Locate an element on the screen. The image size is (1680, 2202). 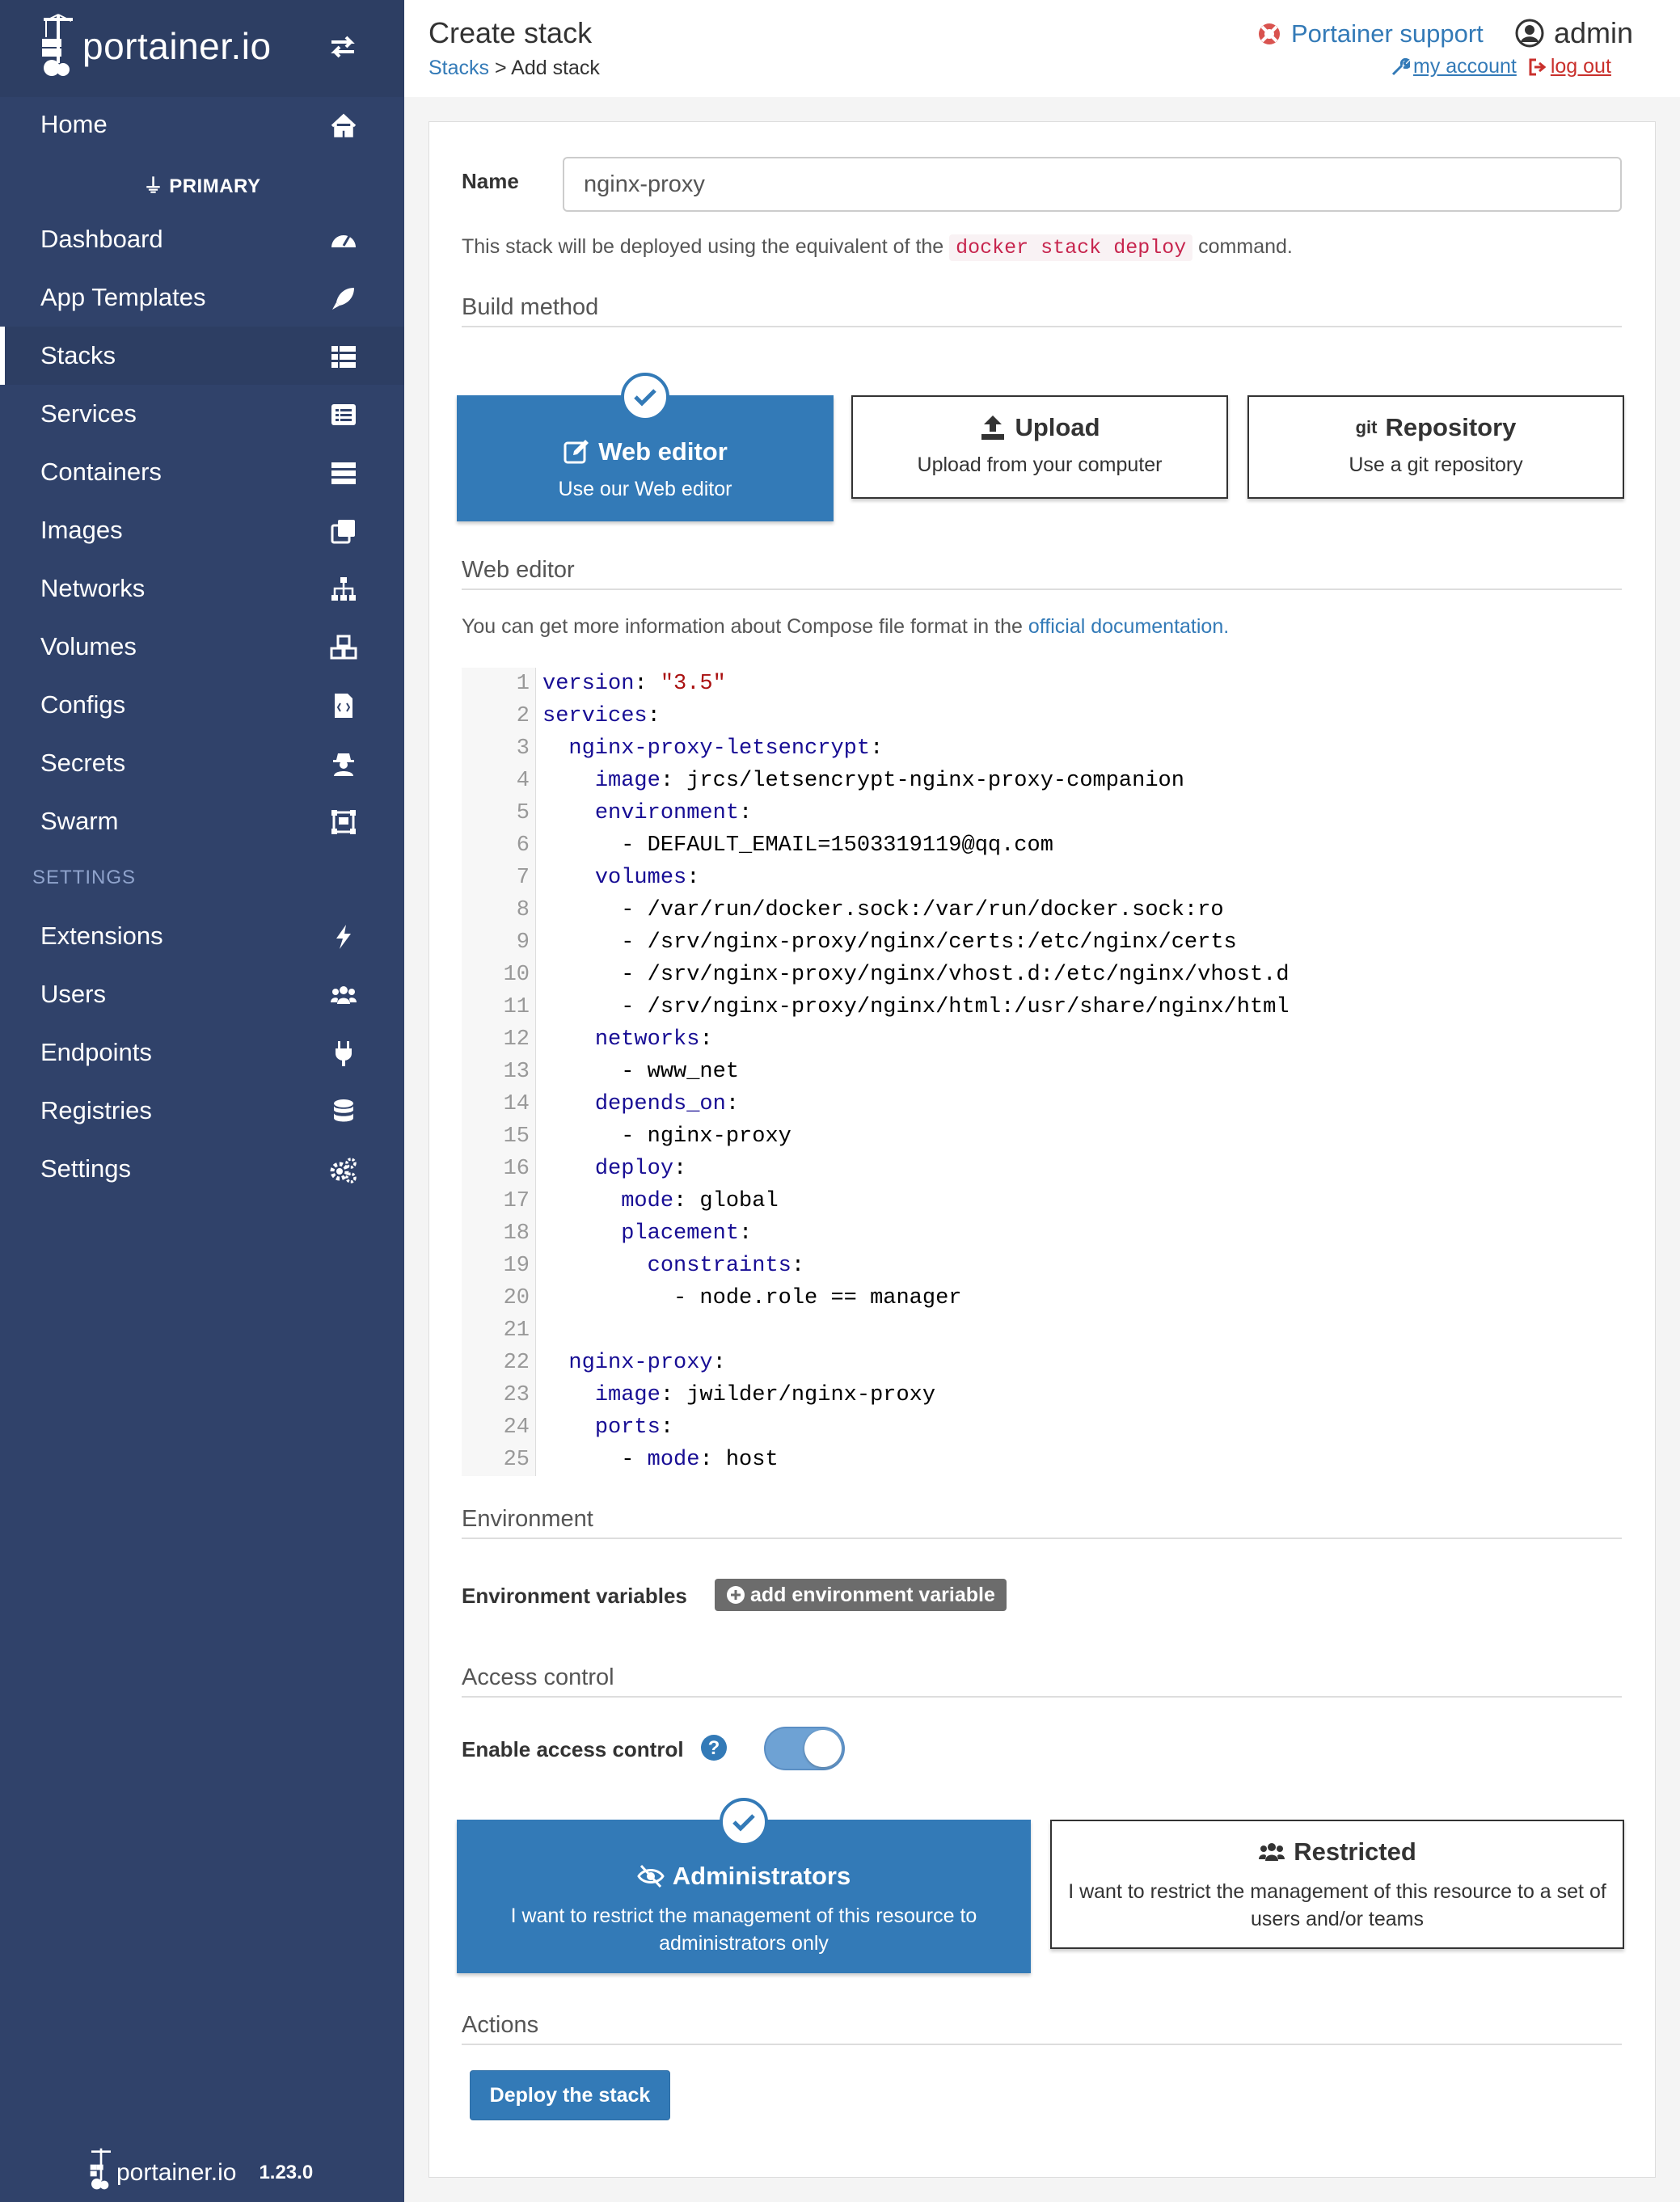
line-number: 5 is located at coordinates (523, 813).